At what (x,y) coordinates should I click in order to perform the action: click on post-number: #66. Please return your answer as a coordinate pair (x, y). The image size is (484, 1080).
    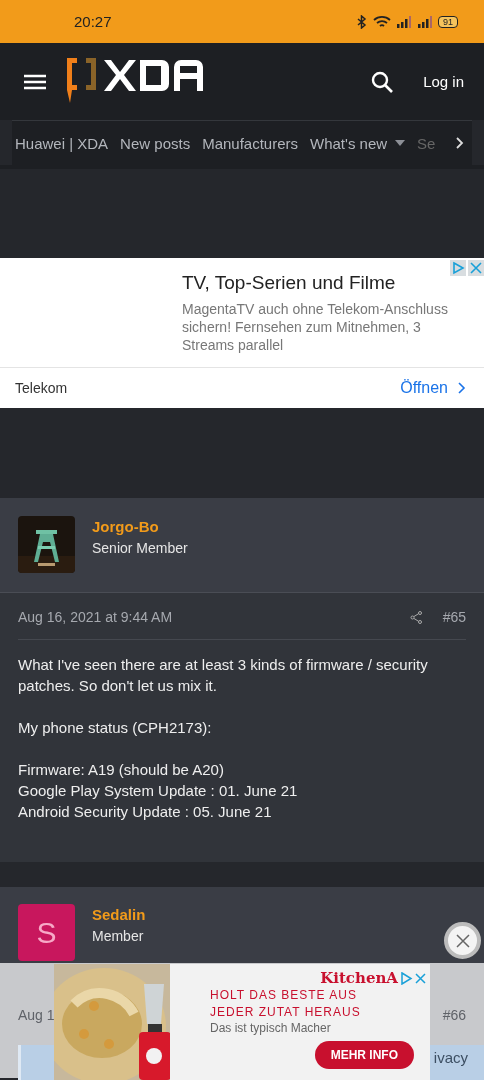
    Looking at the image, I should click on (454, 1015).